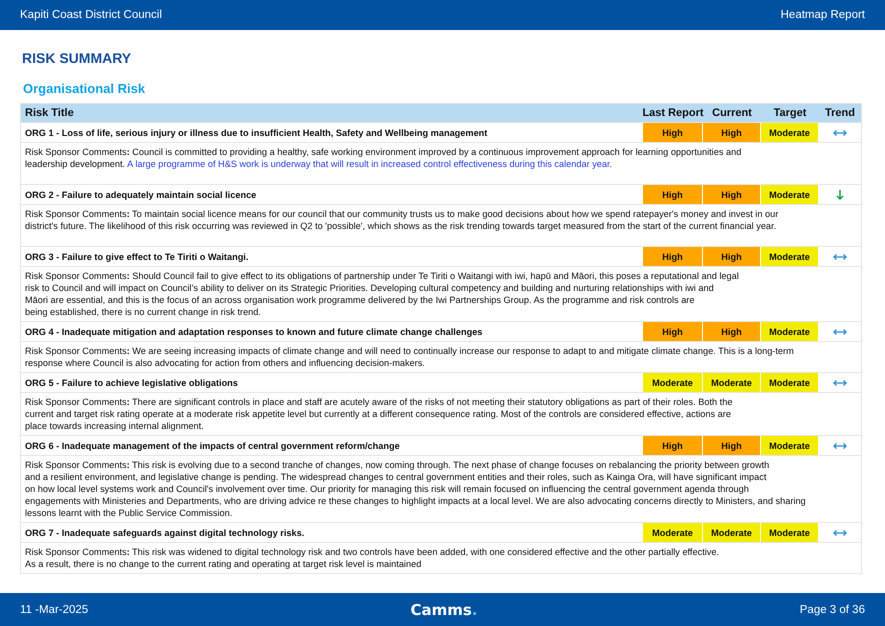  Describe the element at coordinates (254, 332) in the screenshot. I see `risk-title: ORG 4 - Inadequate mitigation and adaptation responses to known and future climate change challenges` at that location.